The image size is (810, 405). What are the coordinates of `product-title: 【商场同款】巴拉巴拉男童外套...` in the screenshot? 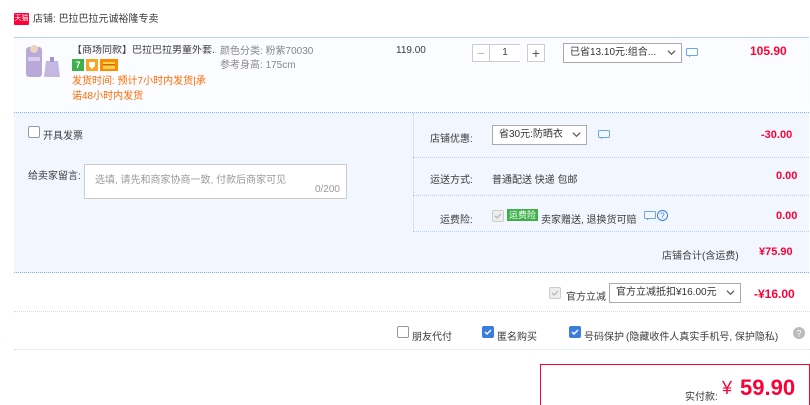 It's located at (144, 51).